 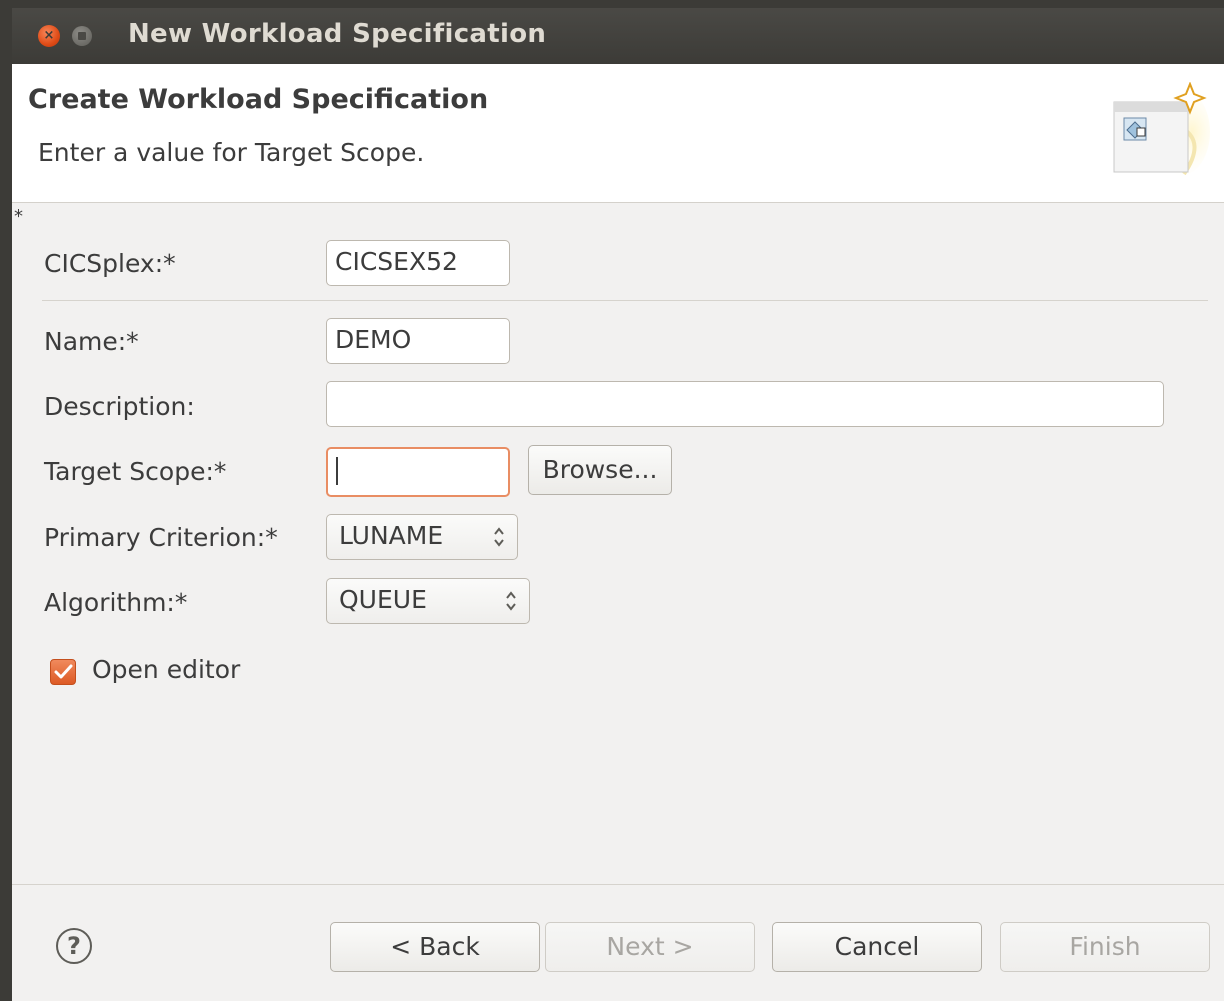 I want to click on back-button: < Back, so click(x=435, y=947).